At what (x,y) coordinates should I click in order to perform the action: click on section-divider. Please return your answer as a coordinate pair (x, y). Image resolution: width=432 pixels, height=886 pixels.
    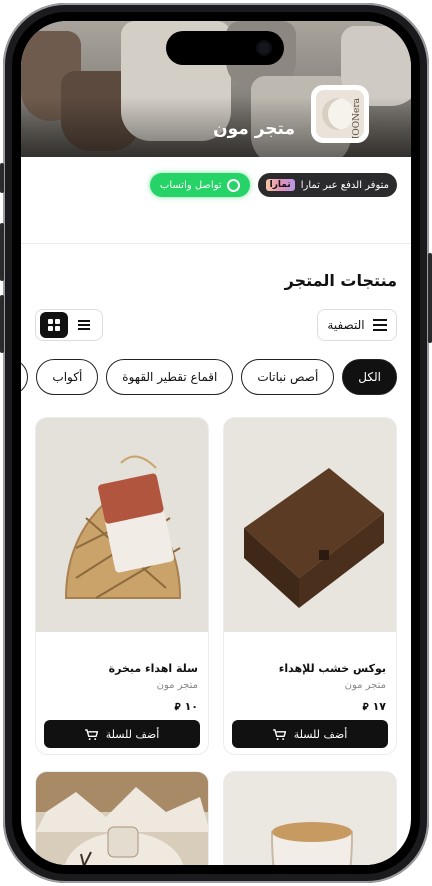
    Looking at the image, I should click on (216, 243).